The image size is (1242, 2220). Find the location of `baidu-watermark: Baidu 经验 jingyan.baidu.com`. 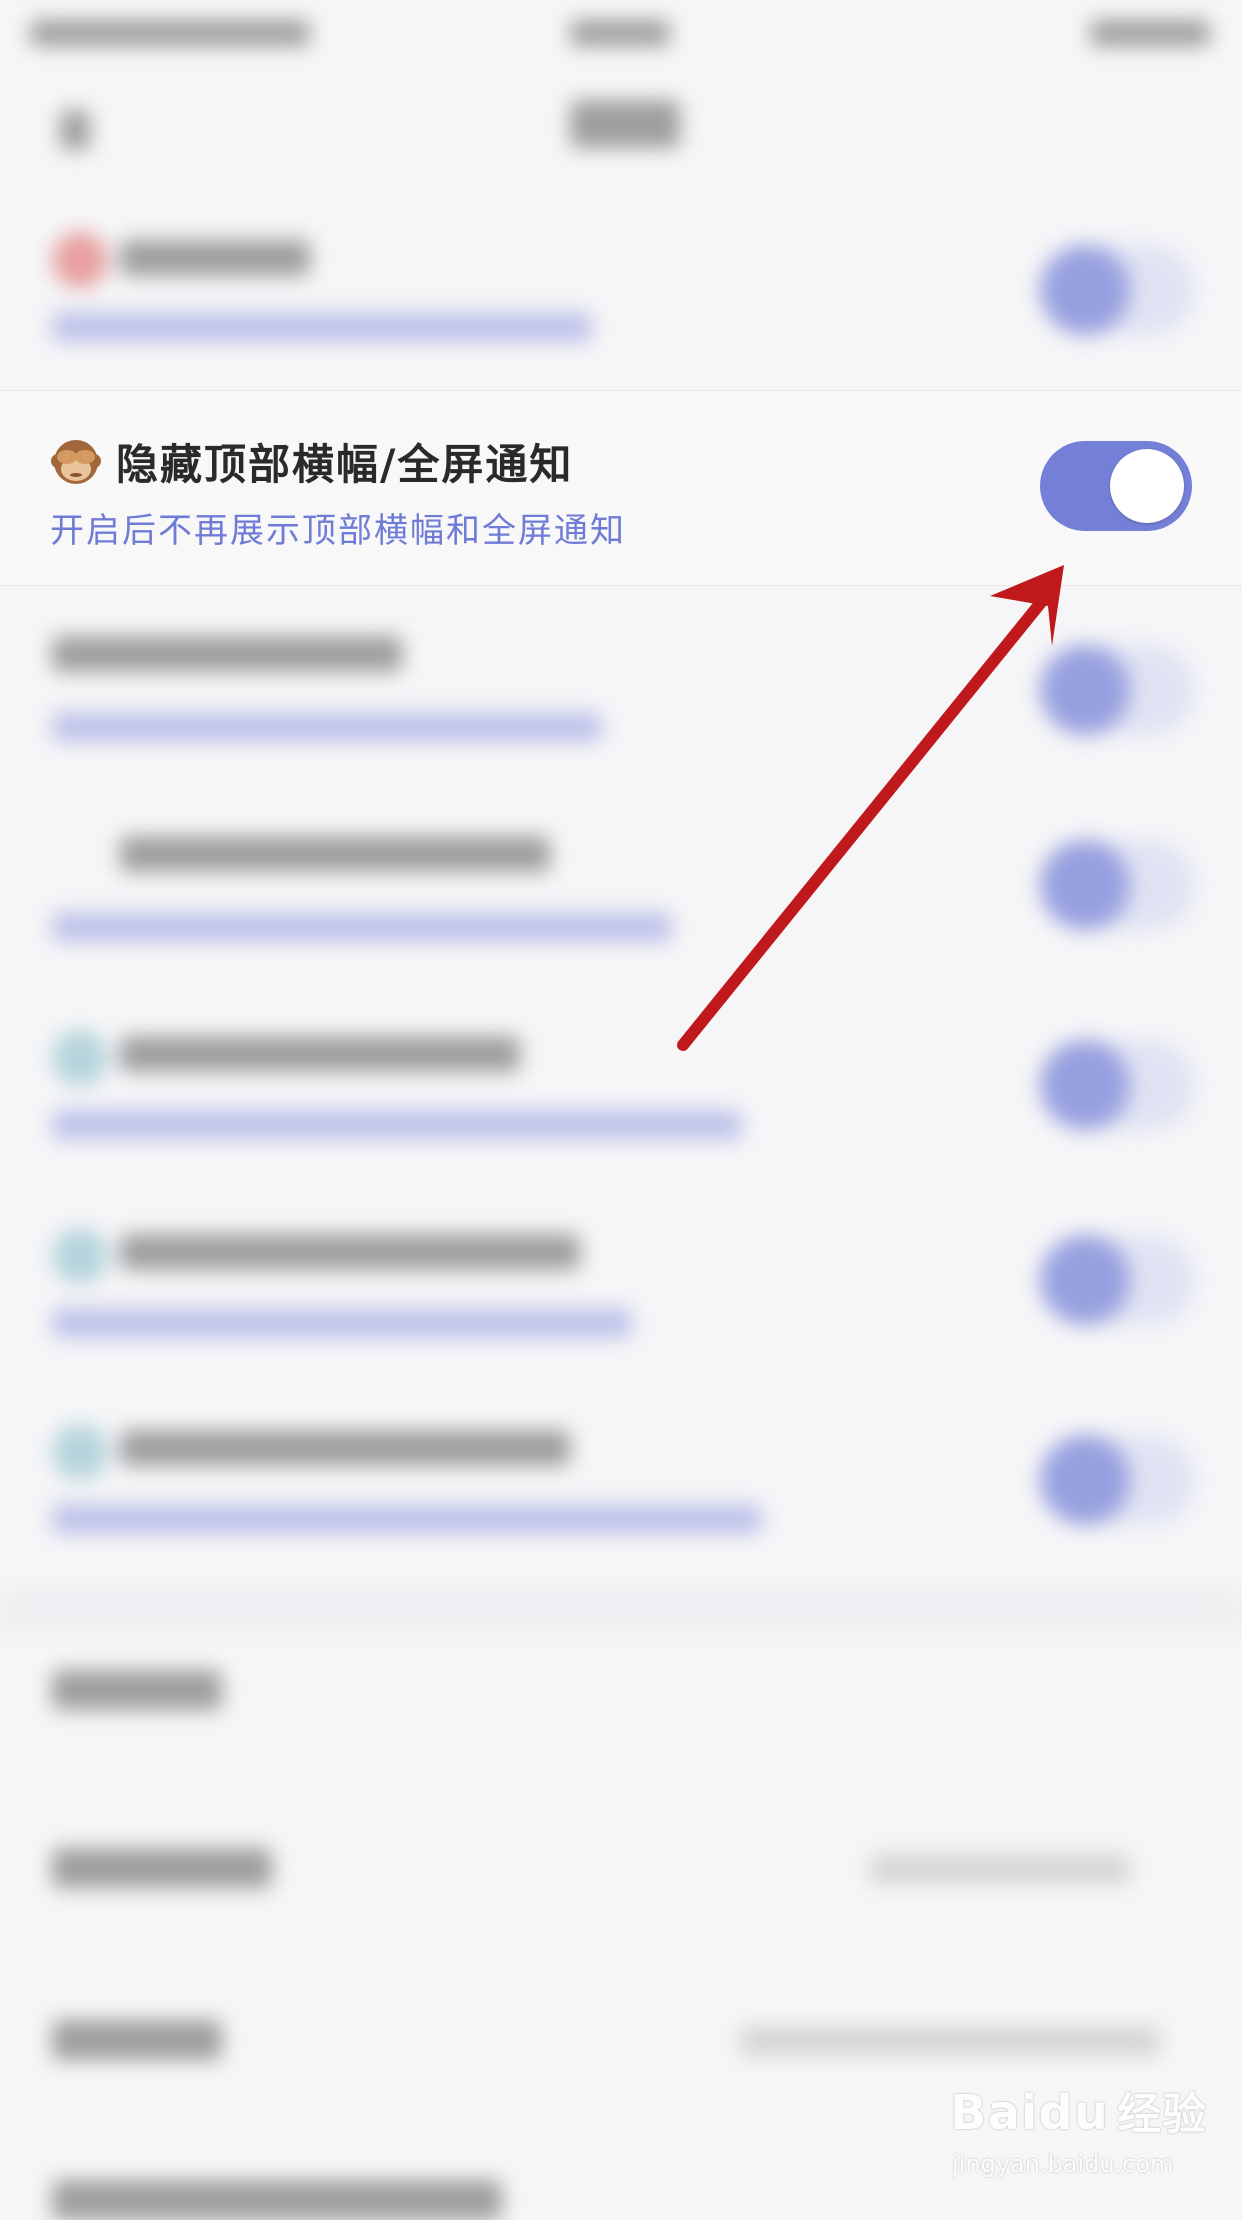

baidu-watermark: Baidu 经验 jingyan.baidu.com is located at coordinates (1095, 2125).